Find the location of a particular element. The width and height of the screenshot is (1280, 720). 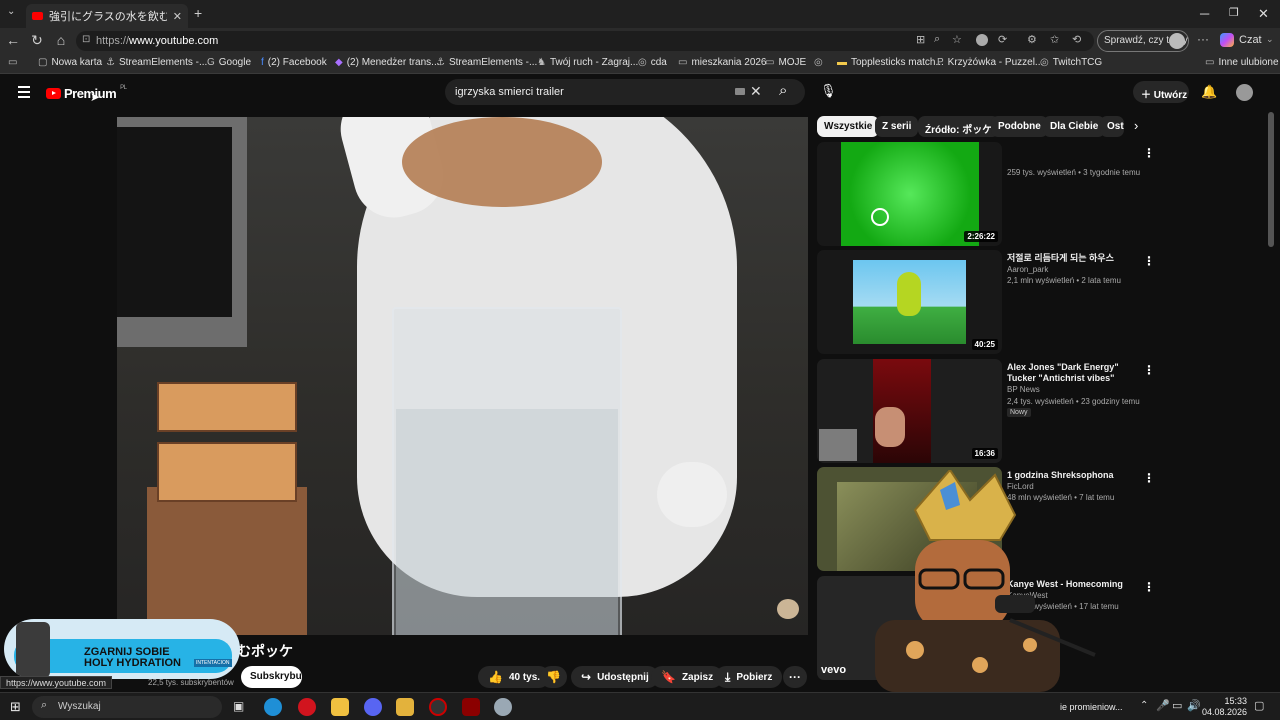

history-icon: ⟲ is located at coordinates (1076, 39).